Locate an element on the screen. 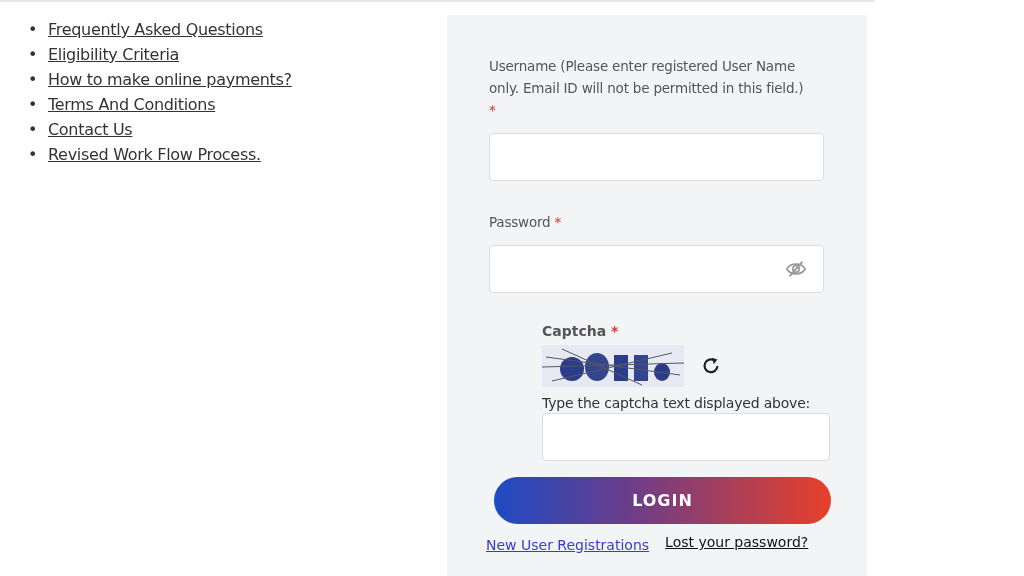 This screenshot has width=1024, height=576. registration-link: New User Registrations is located at coordinates (568, 545).